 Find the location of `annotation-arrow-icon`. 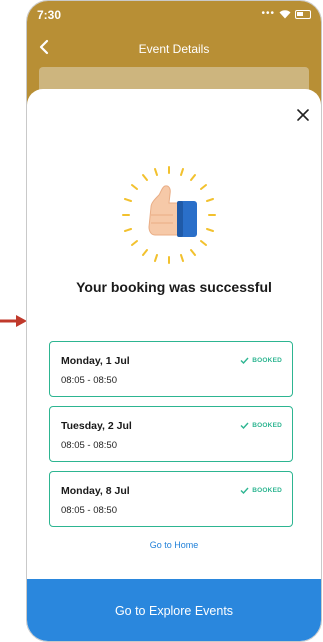

annotation-arrow-icon is located at coordinates (13, 321).